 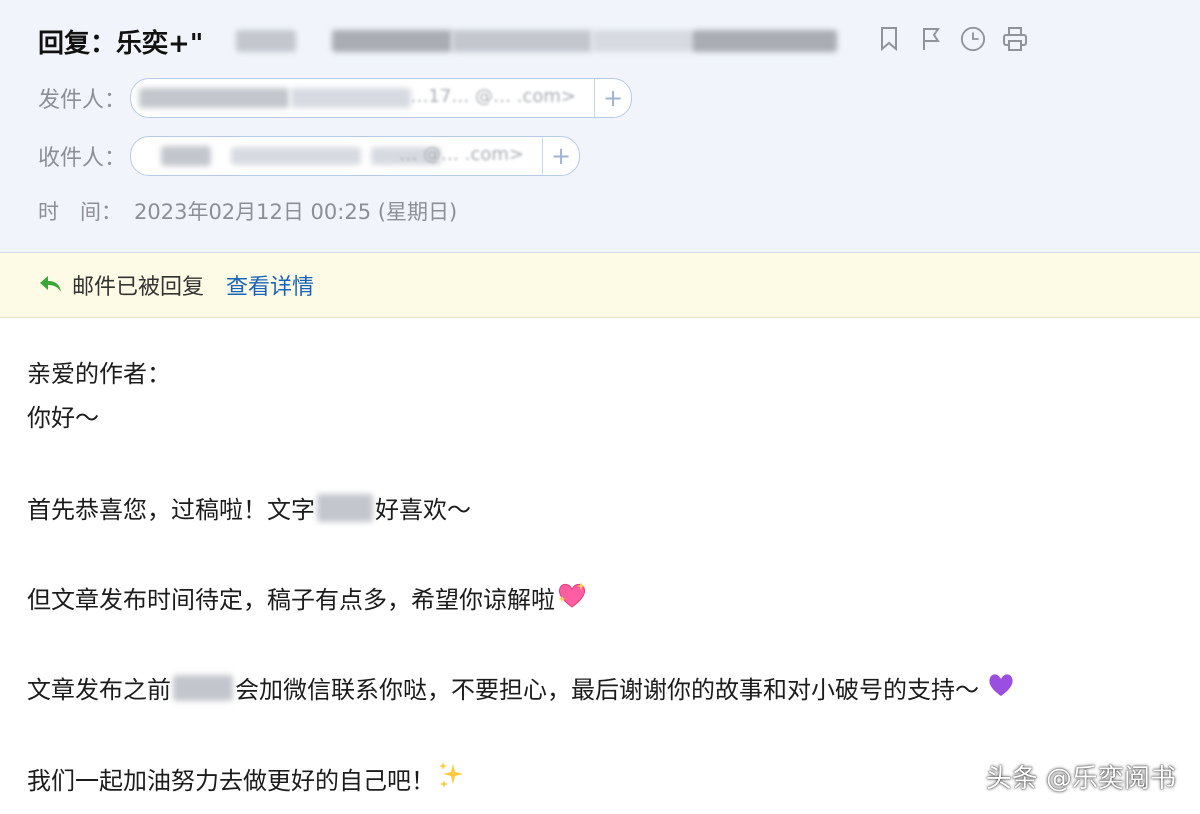 I want to click on flag-icon, so click(x=931, y=39).